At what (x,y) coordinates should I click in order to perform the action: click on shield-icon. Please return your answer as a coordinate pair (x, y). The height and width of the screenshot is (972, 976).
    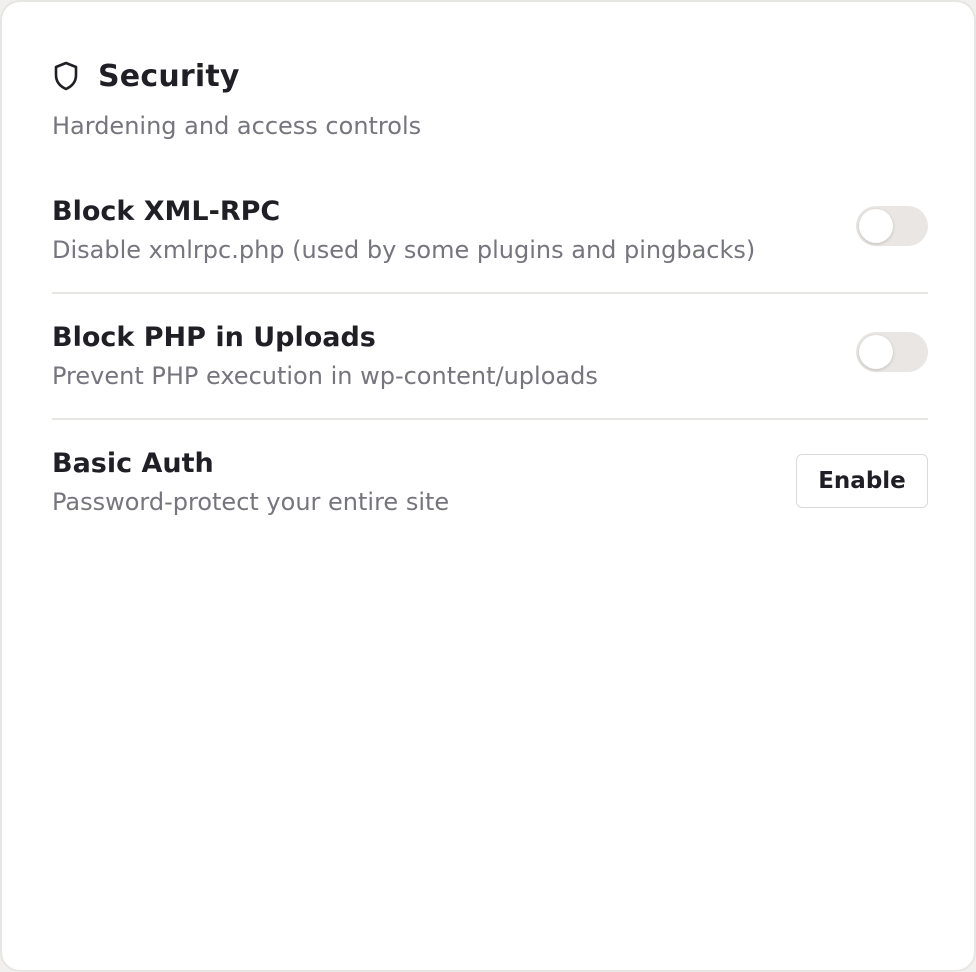
    Looking at the image, I should click on (66, 76).